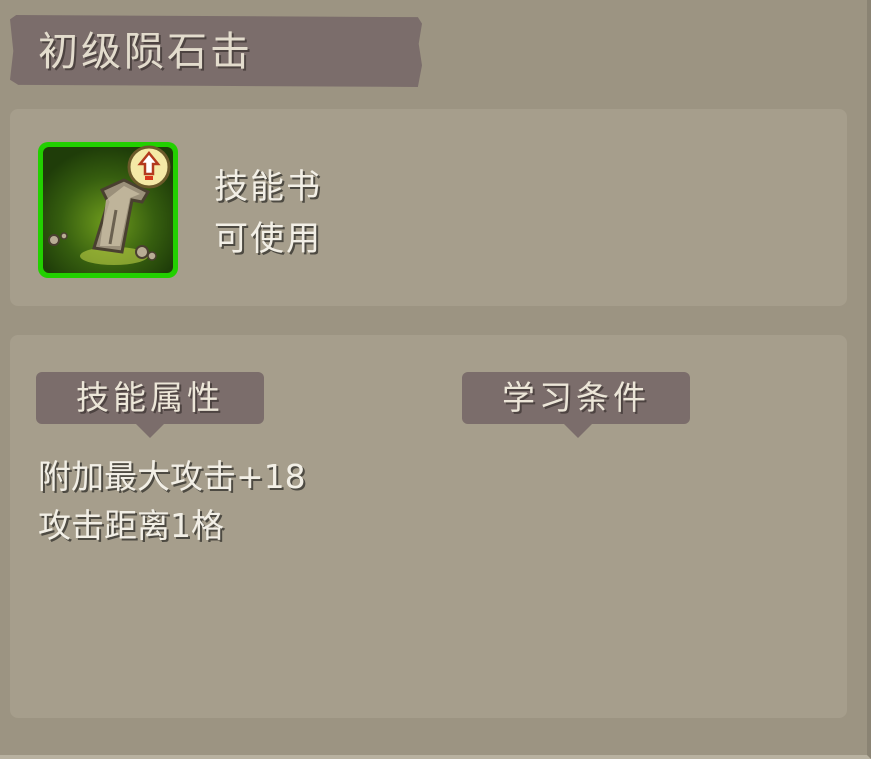 This screenshot has width=871, height=759. I want to click on item-usability: 可使用, so click(268, 239).